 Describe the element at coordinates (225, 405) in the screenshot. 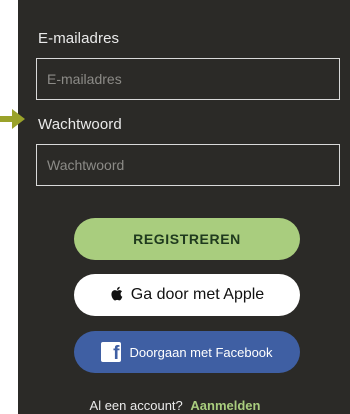

I see `login-link: Aanmelden` at that location.